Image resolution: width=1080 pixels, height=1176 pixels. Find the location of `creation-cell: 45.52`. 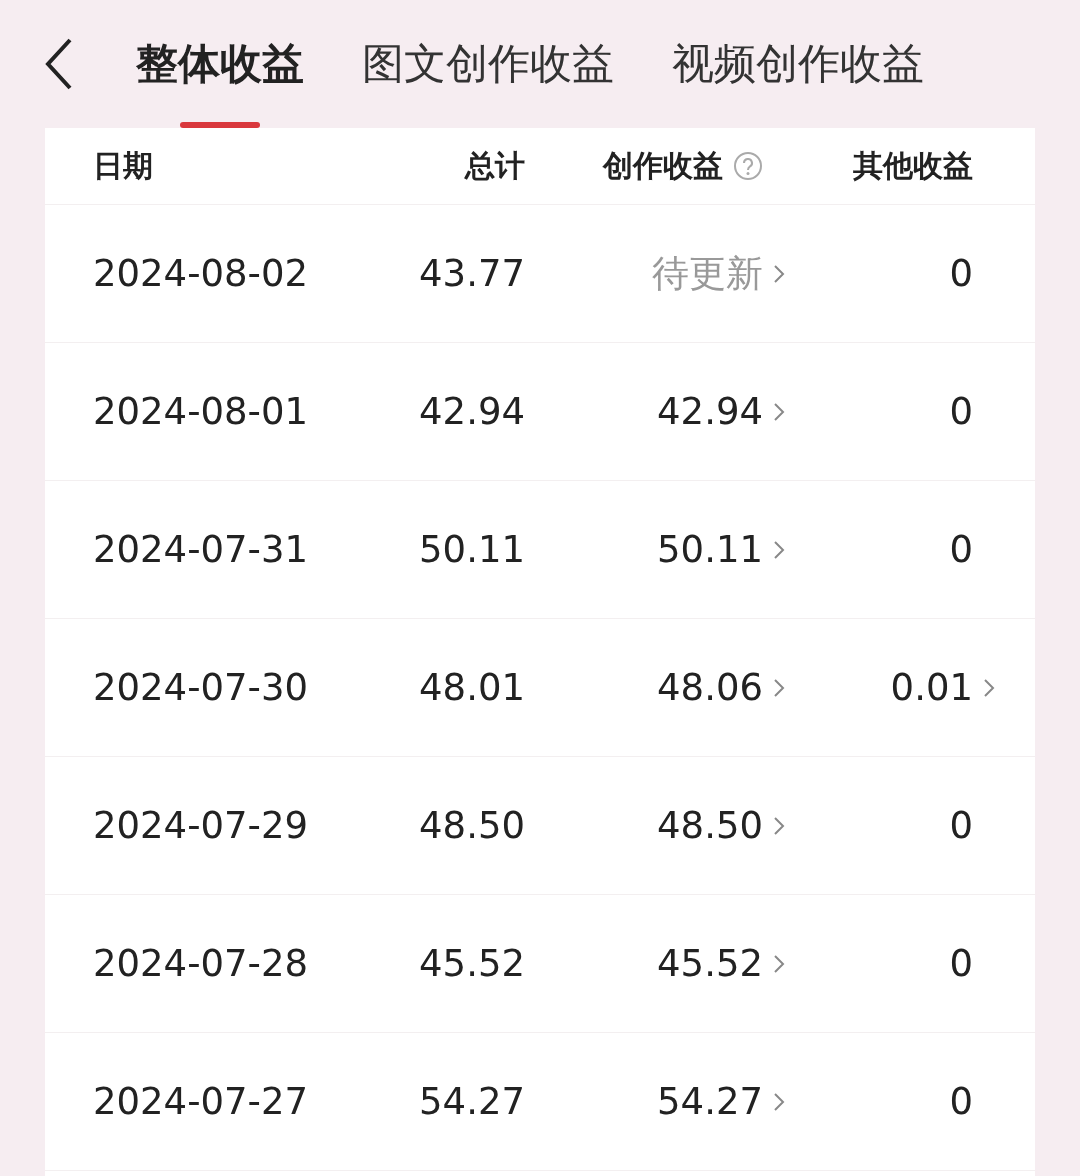

creation-cell: 45.52 is located at coordinates (710, 963).